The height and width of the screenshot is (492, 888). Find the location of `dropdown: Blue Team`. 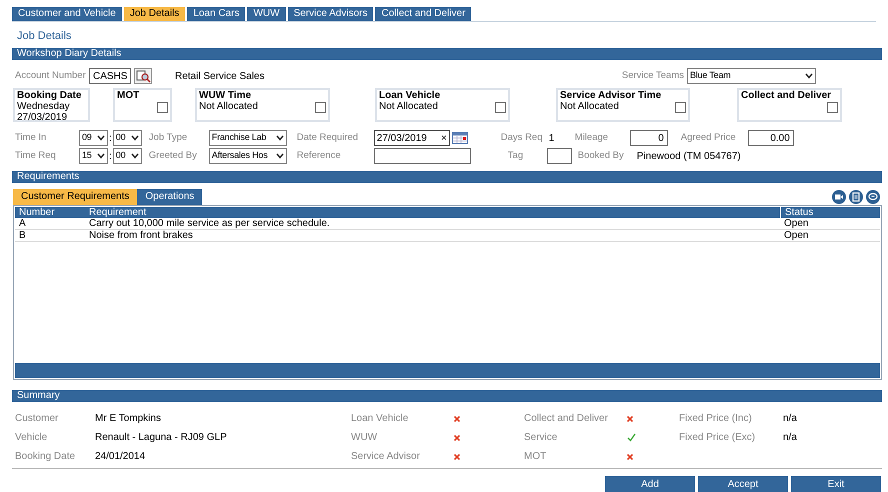

dropdown: Blue Team is located at coordinates (751, 76).